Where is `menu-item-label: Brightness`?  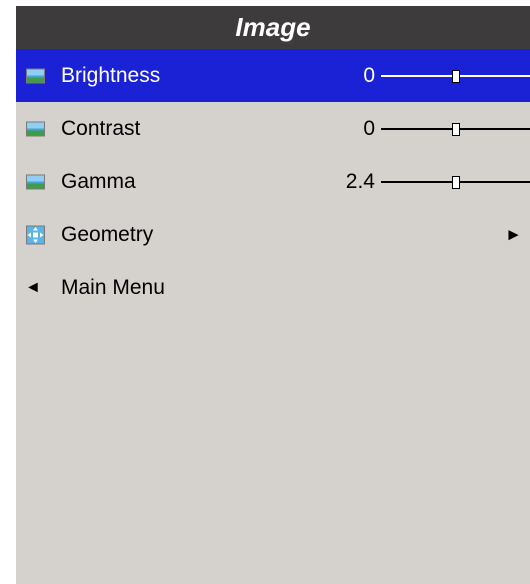
menu-item-label: Brightness is located at coordinates (111, 75).